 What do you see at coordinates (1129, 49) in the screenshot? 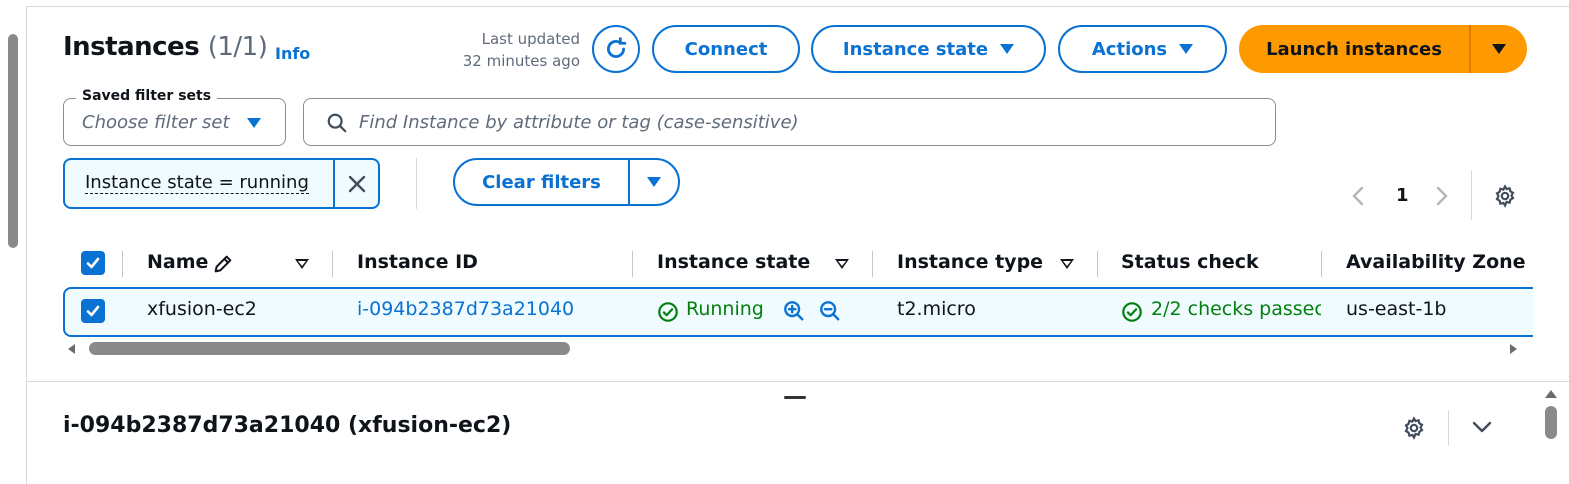
I see `actions-label: Actions` at bounding box center [1129, 49].